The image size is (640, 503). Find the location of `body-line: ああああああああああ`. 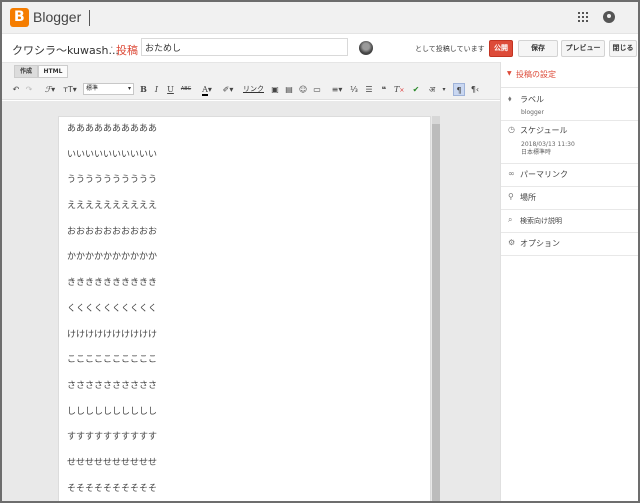

body-line: ああああああああああ is located at coordinates (112, 138).